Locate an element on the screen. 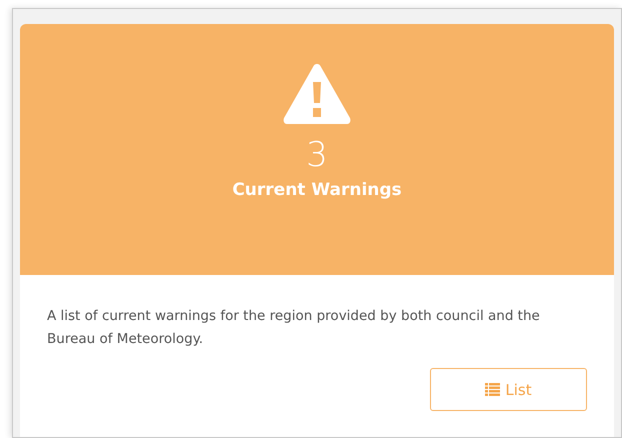  card-title: Current Warnings is located at coordinates (317, 190).